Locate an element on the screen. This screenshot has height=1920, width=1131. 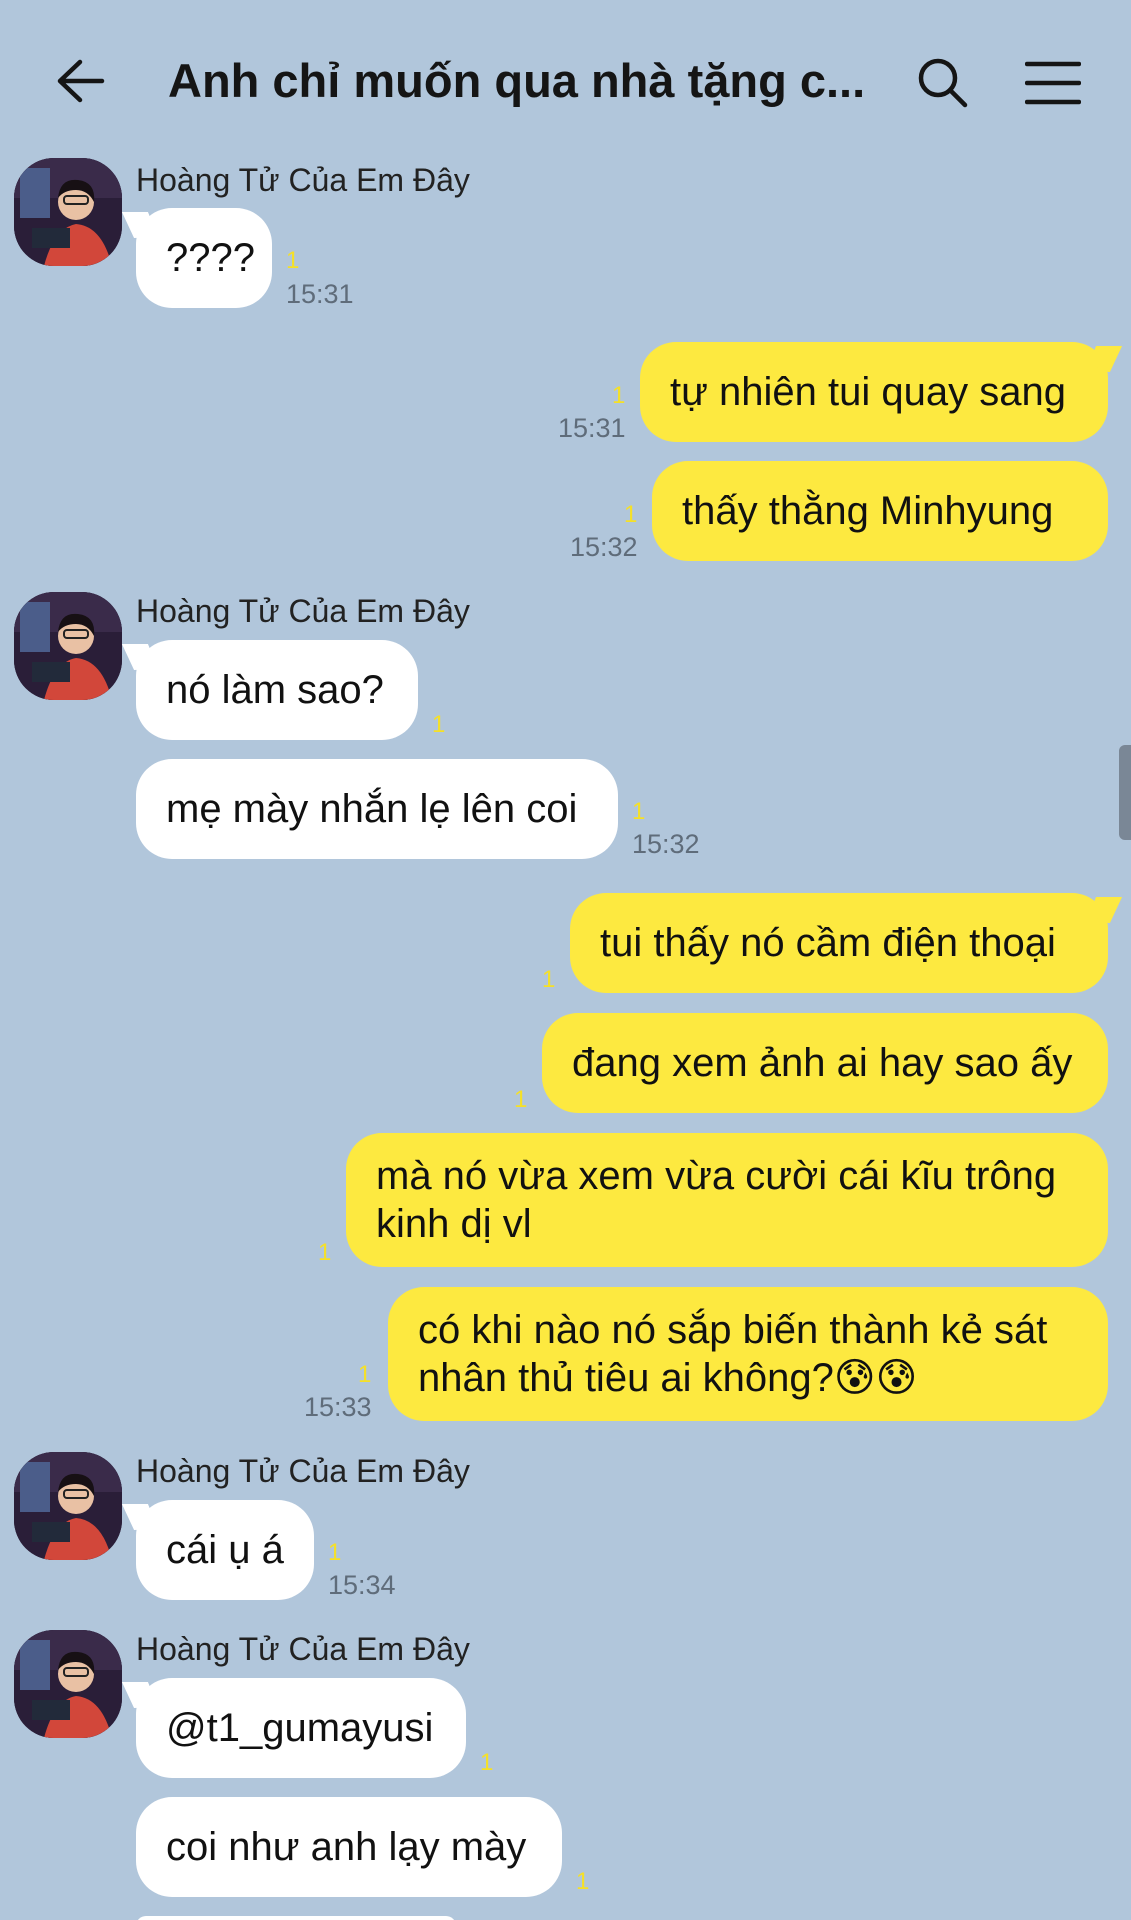
arrow-left-icon is located at coordinates (81, 81).